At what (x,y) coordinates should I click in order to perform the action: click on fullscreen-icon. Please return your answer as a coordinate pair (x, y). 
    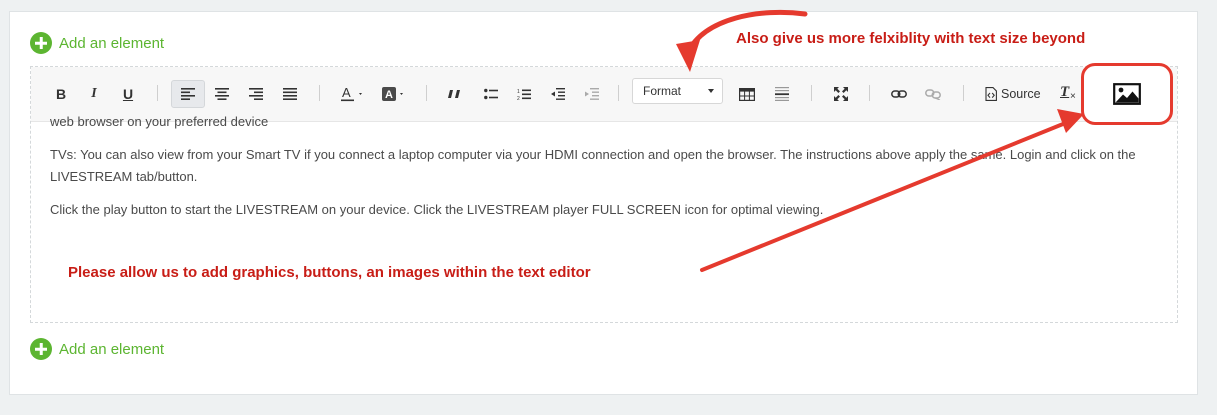
    Looking at the image, I should click on (841, 94).